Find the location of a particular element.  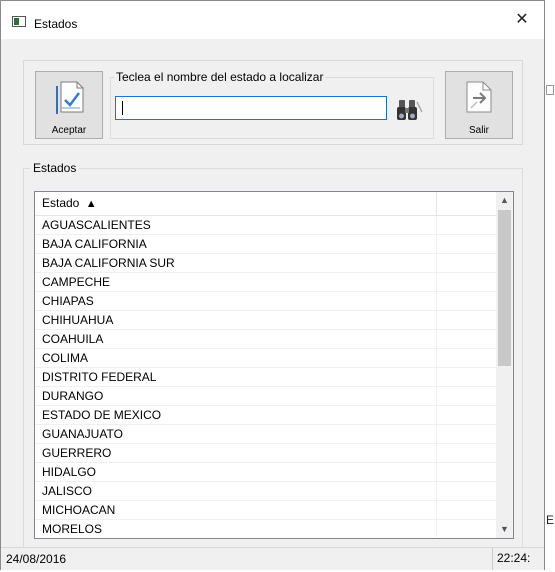

status-date: 24/08/2016 is located at coordinates (36, 559).